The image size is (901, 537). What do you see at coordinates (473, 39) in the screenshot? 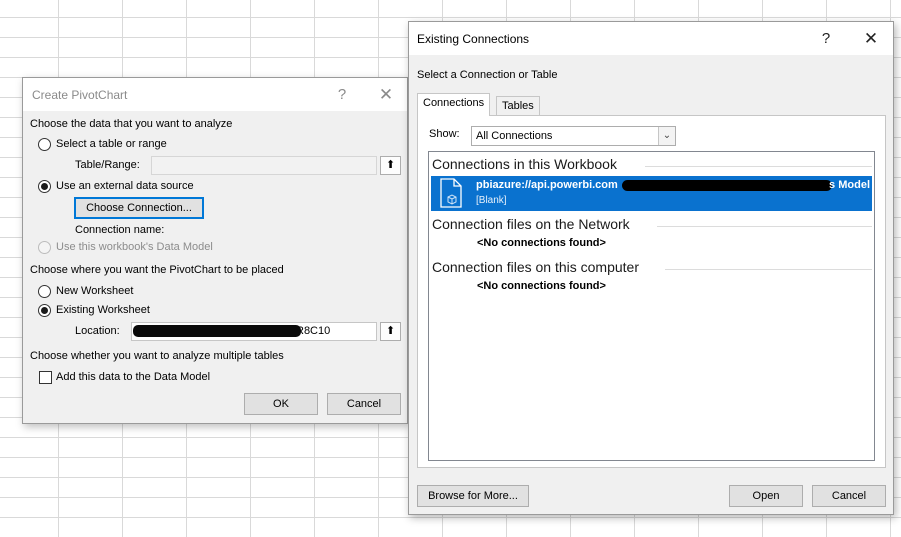
I see `connections-dialog-title: Existing Connections` at bounding box center [473, 39].